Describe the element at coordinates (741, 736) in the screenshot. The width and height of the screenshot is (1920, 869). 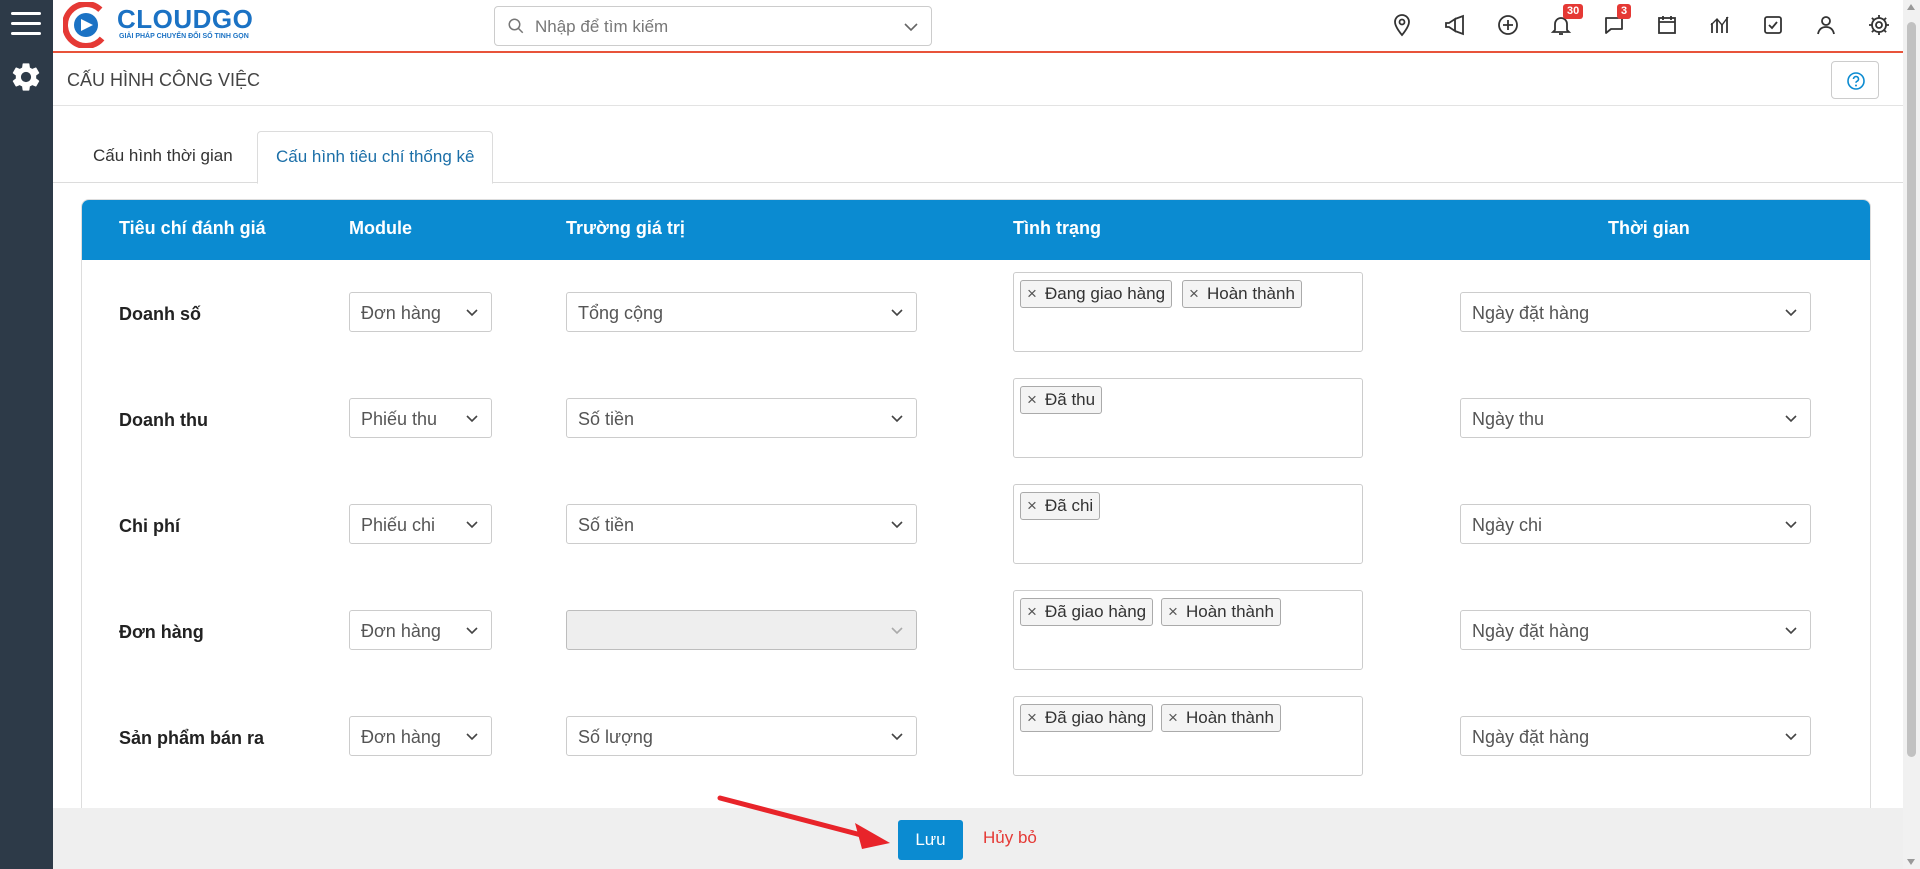
I see `value-field-select: Số lượng` at that location.